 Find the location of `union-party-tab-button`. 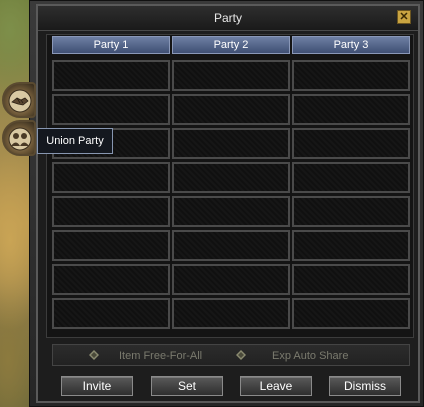

union-party-tab-button is located at coordinates (19, 138).